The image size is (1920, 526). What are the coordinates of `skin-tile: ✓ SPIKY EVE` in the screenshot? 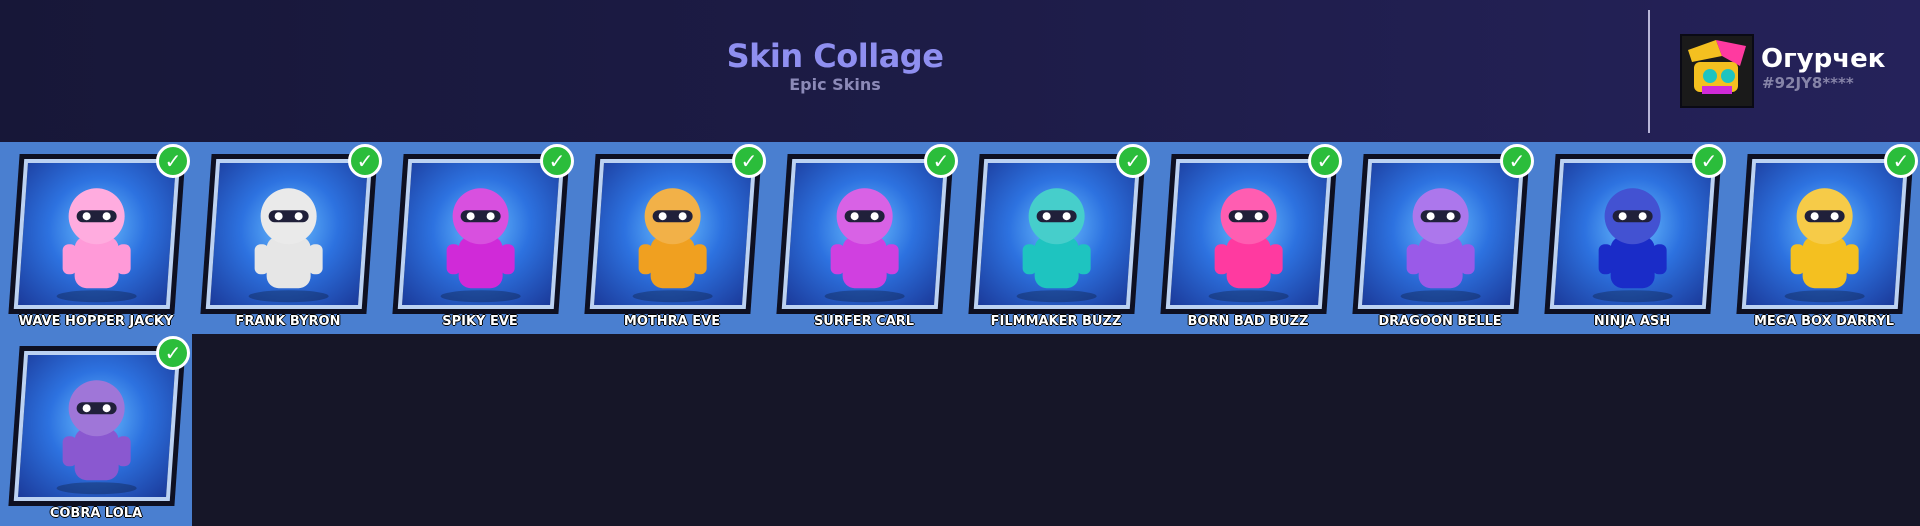 It's located at (480, 238).